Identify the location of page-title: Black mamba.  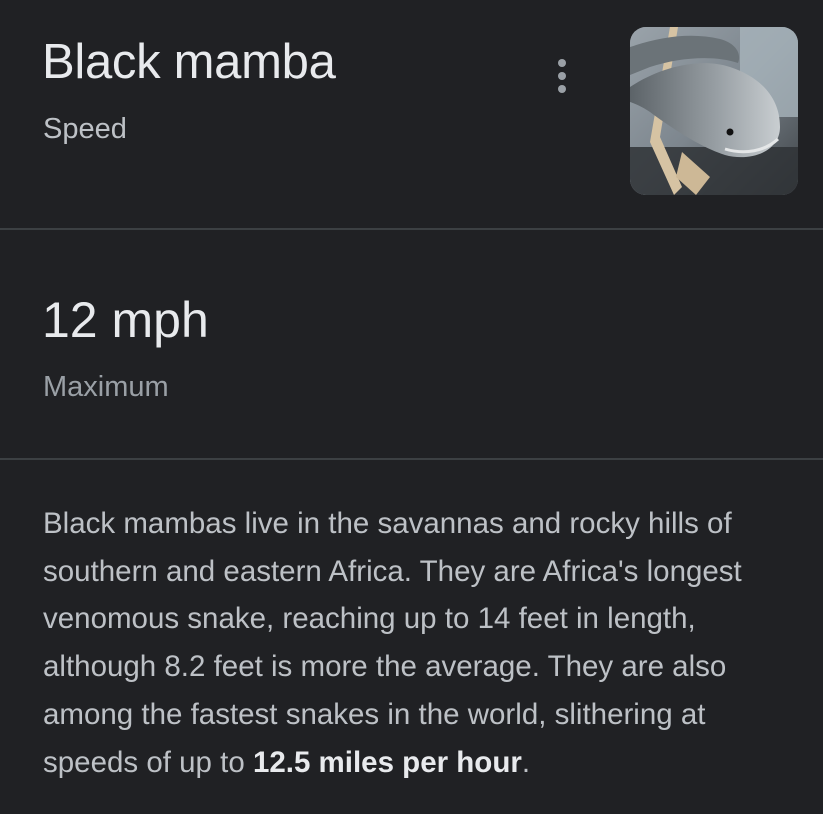
(189, 62).